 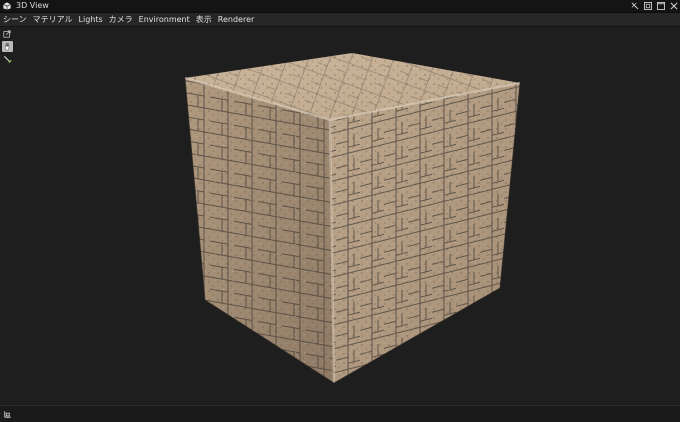 I want to click on axis-gizmo-icon, so click(x=7, y=414).